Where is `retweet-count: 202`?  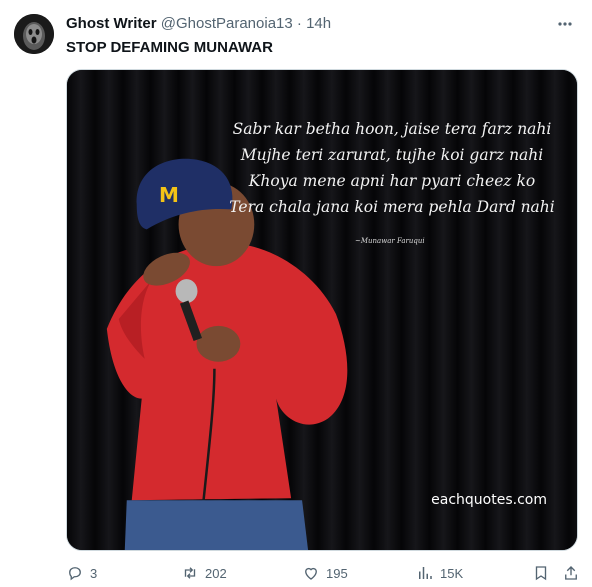 retweet-count: 202 is located at coordinates (216, 573).